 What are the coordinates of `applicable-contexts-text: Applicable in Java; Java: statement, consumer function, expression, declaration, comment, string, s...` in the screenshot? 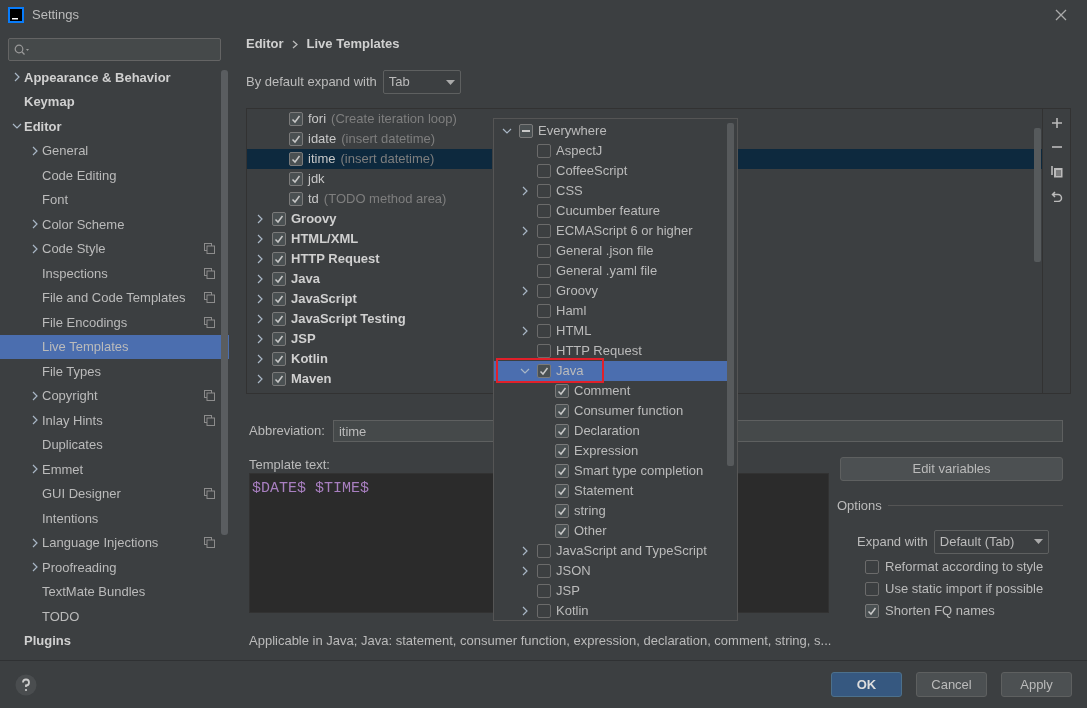 It's located at (540, 639).